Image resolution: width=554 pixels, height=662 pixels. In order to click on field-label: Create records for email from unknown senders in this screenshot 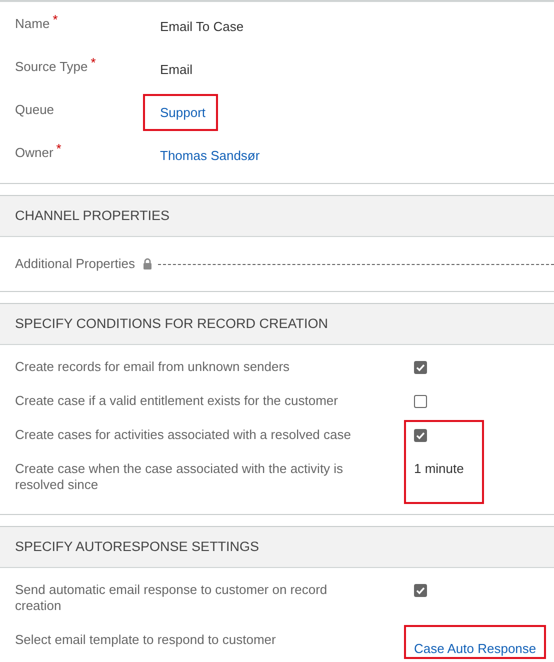, I will do `click(152, 367)`.